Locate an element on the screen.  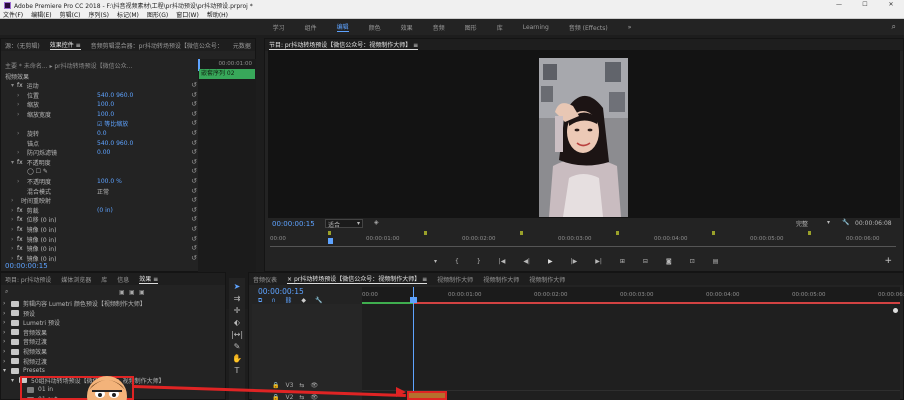
list-item: › 预设 is located at coordinates (19, 313).